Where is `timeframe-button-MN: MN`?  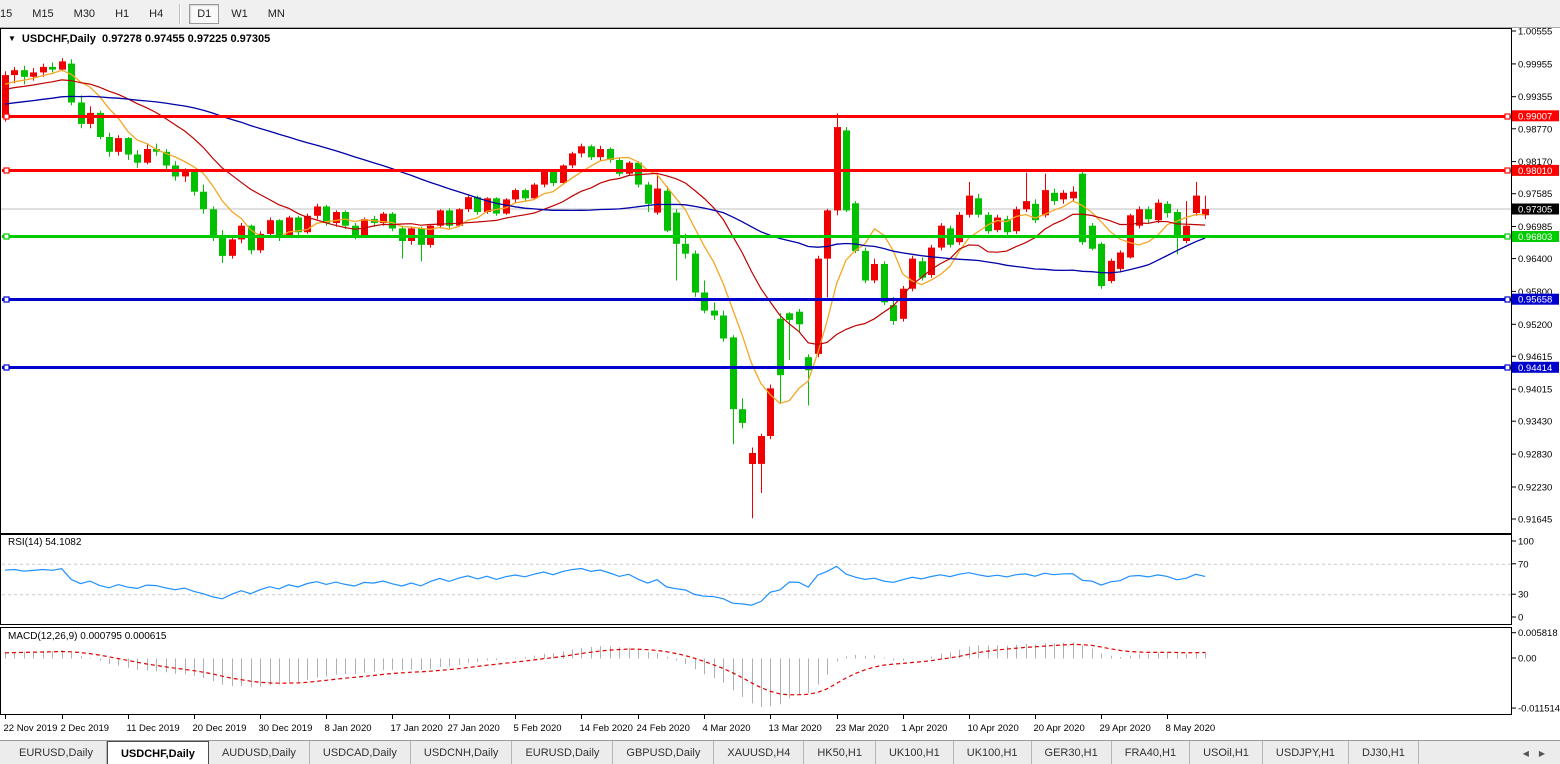 timeframe-button-MN: MN is located at coordinates (276, 14).